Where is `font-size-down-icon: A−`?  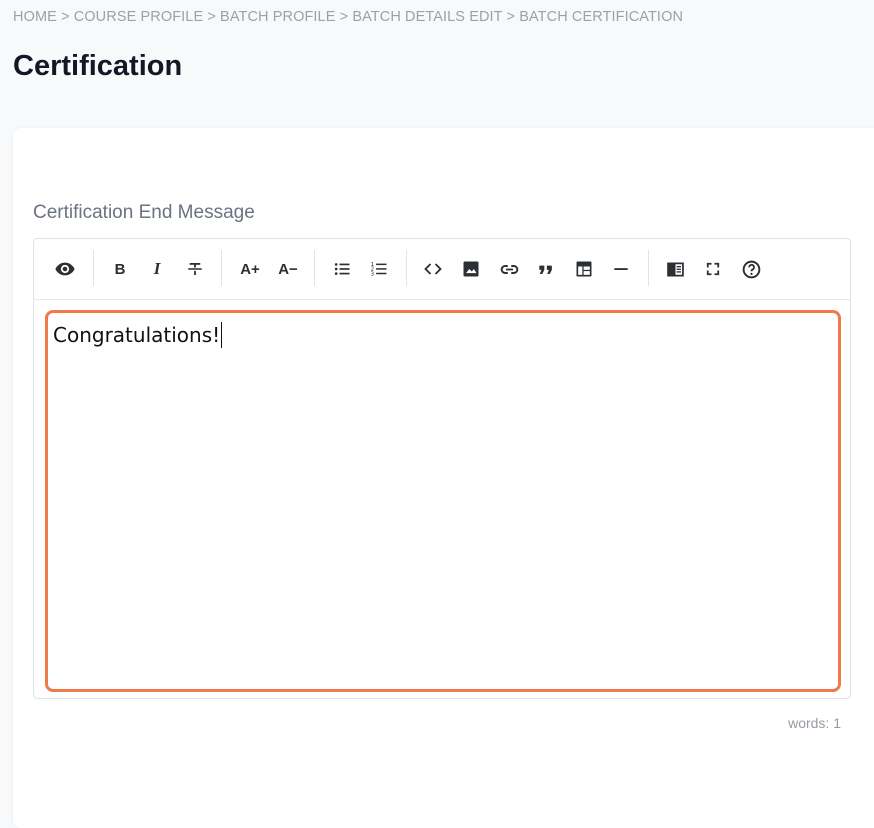 font-size-down-icon: A− is located at coordinates (288, 269).